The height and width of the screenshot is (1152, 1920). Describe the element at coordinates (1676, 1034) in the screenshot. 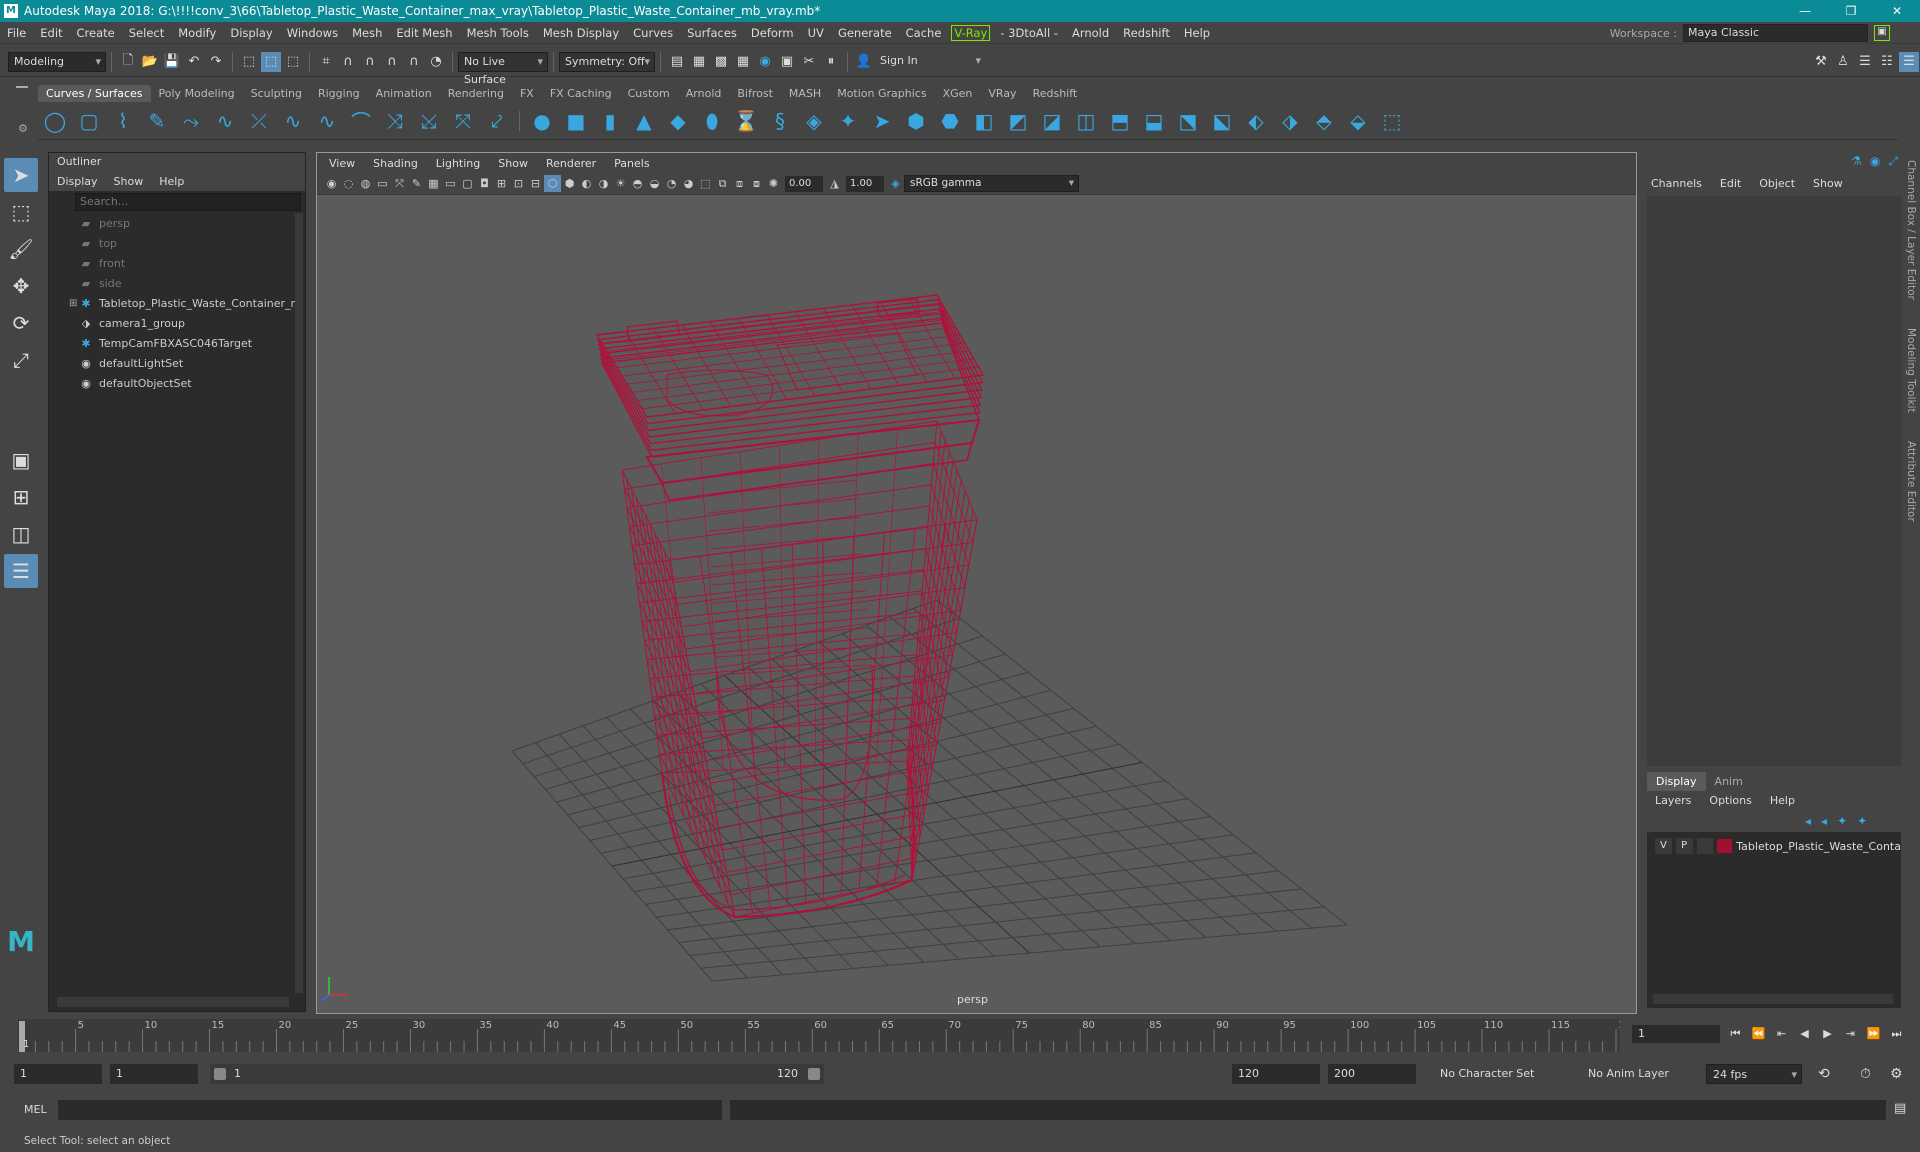

I see `current-frame-field: 1` at that location.